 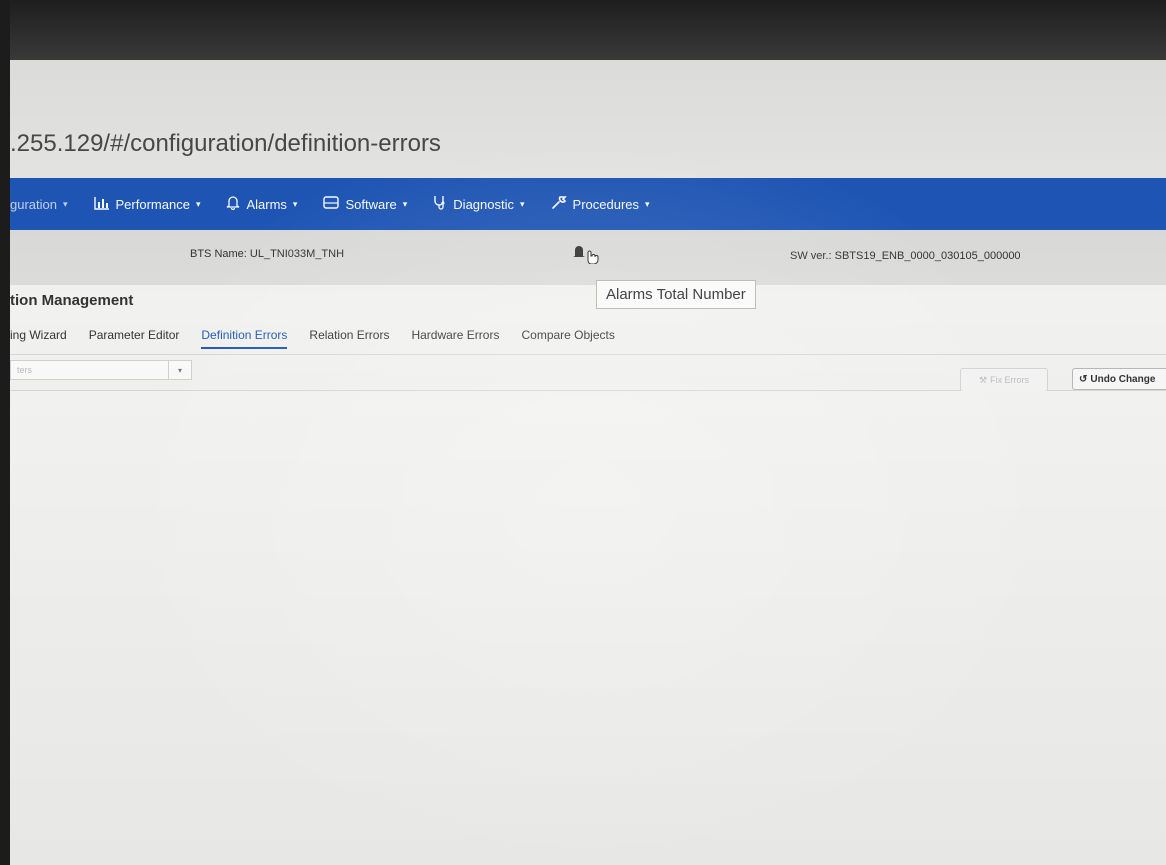 I want to click on filter-select: ters ▾, so click(x=101, y=370).